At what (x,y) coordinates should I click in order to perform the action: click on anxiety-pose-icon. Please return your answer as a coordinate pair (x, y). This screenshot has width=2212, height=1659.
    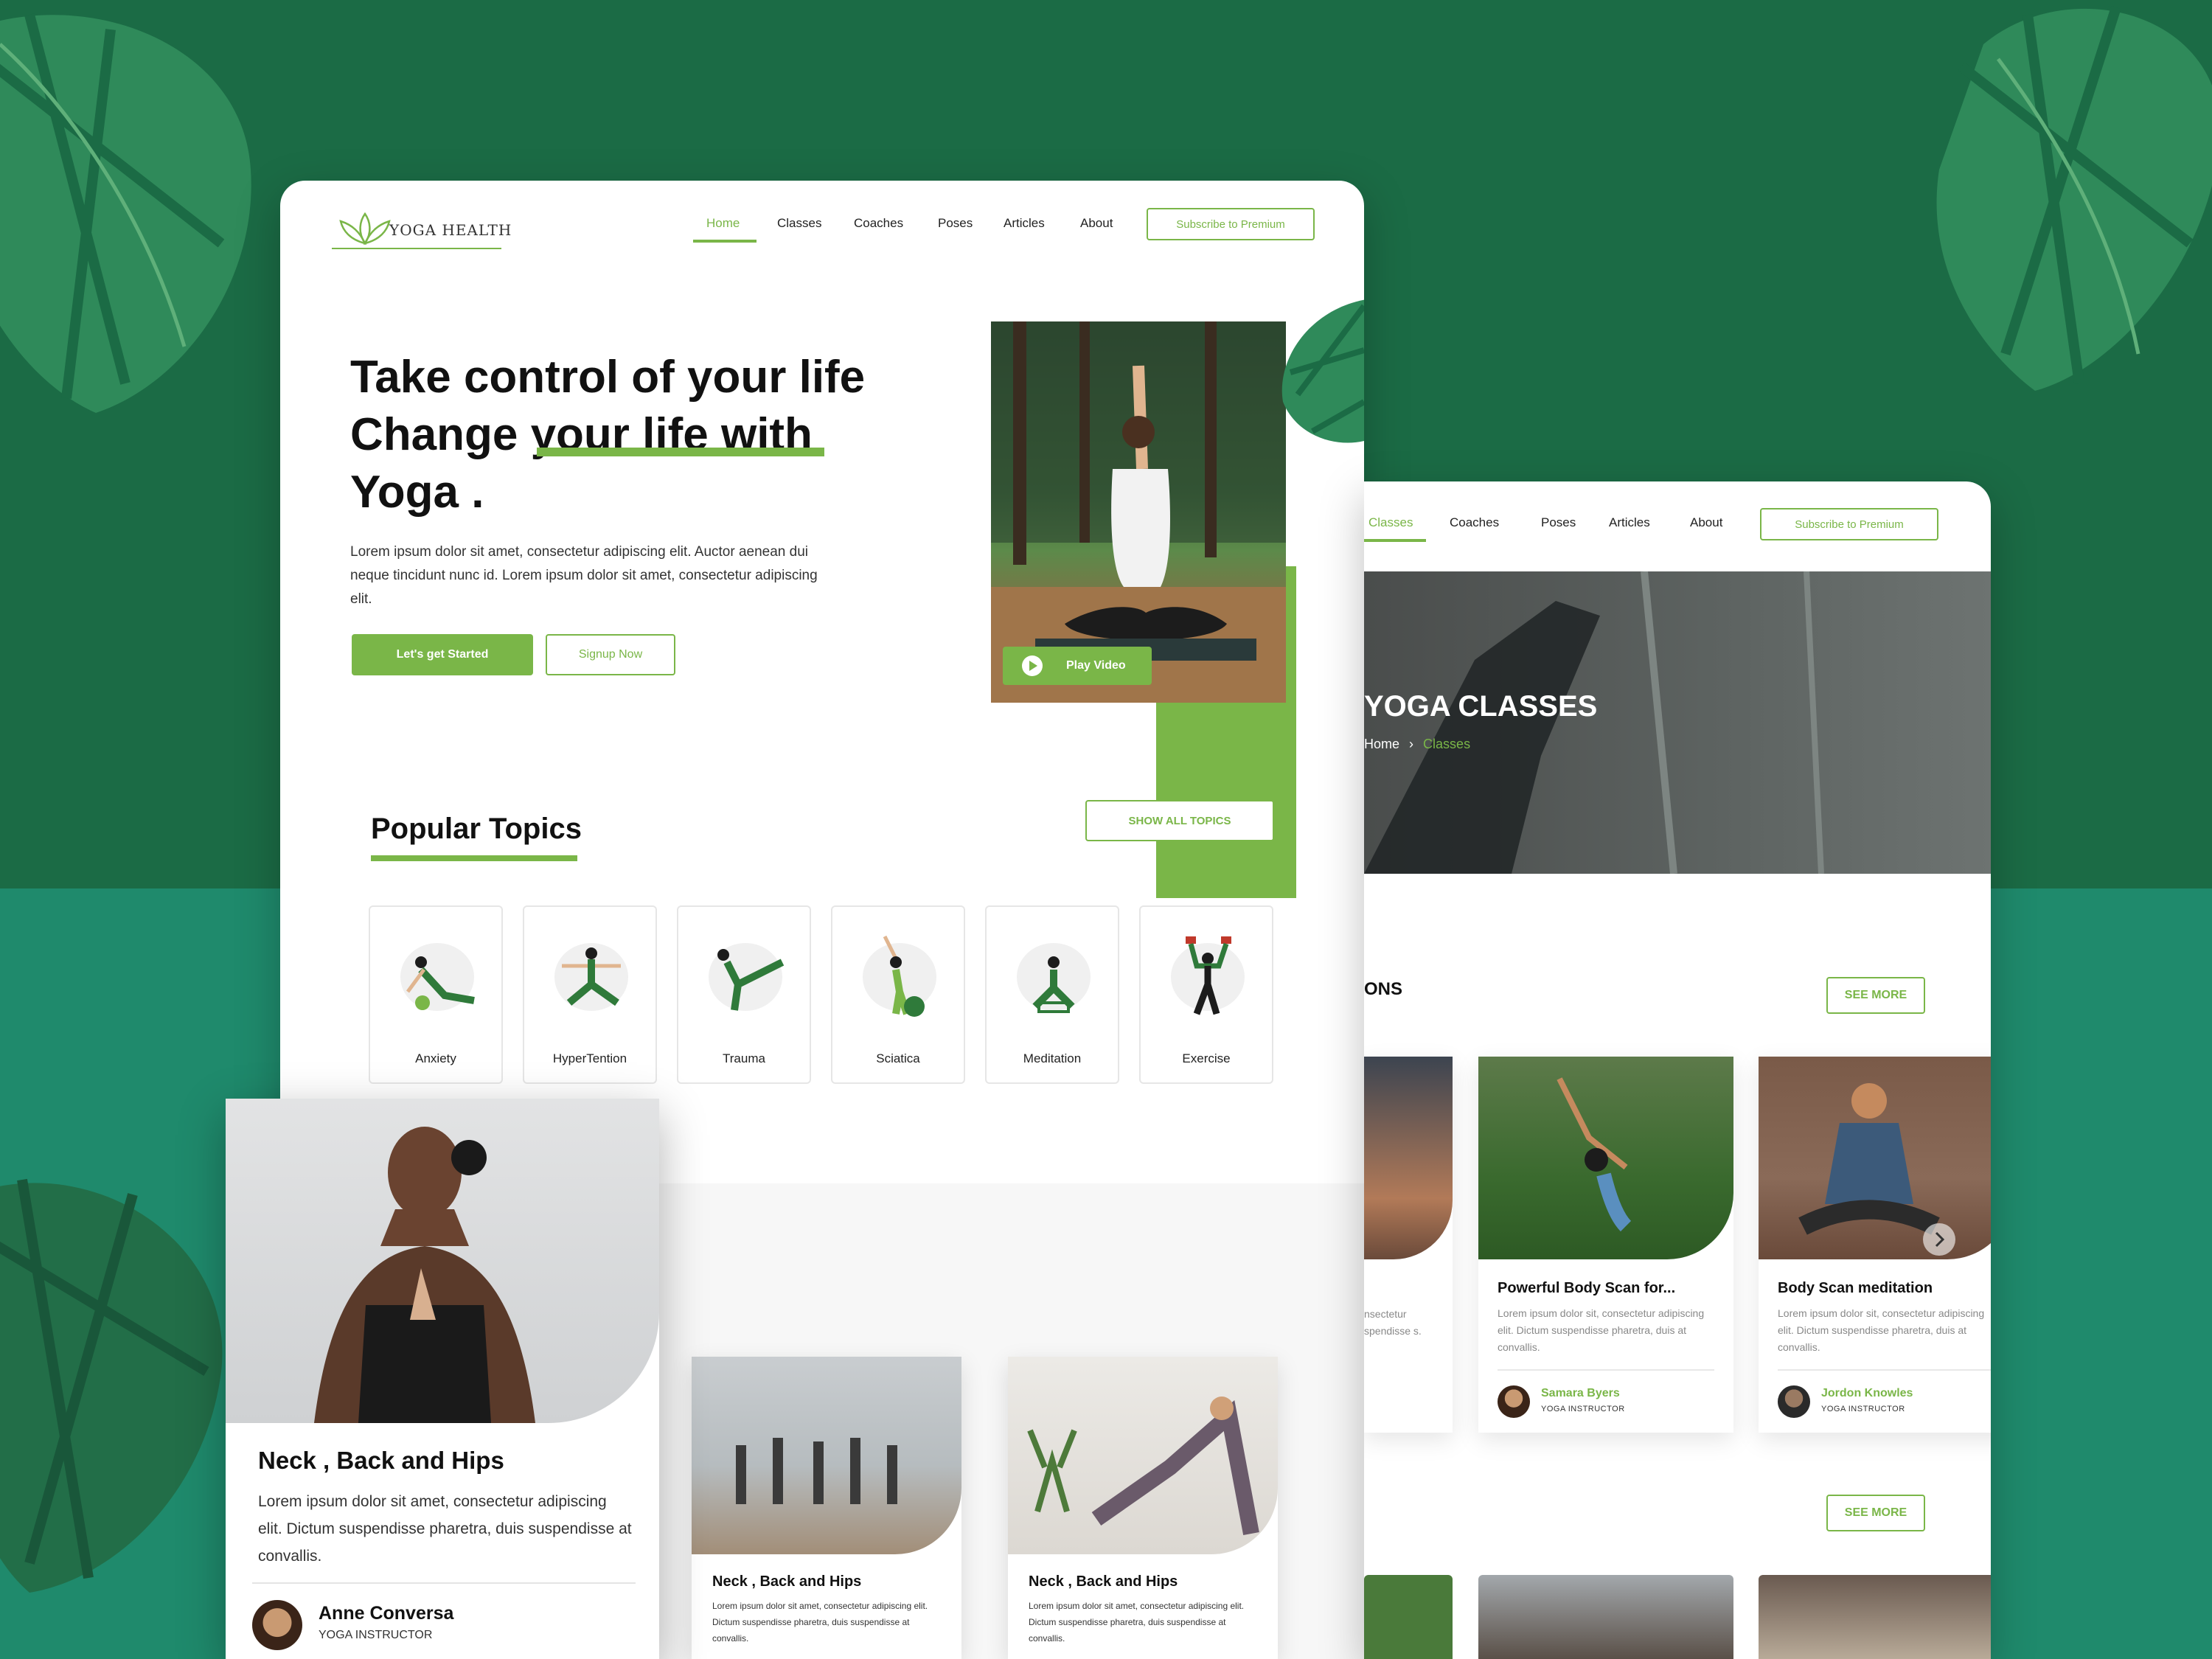
    Looking at the image, I should click on (437, 977).